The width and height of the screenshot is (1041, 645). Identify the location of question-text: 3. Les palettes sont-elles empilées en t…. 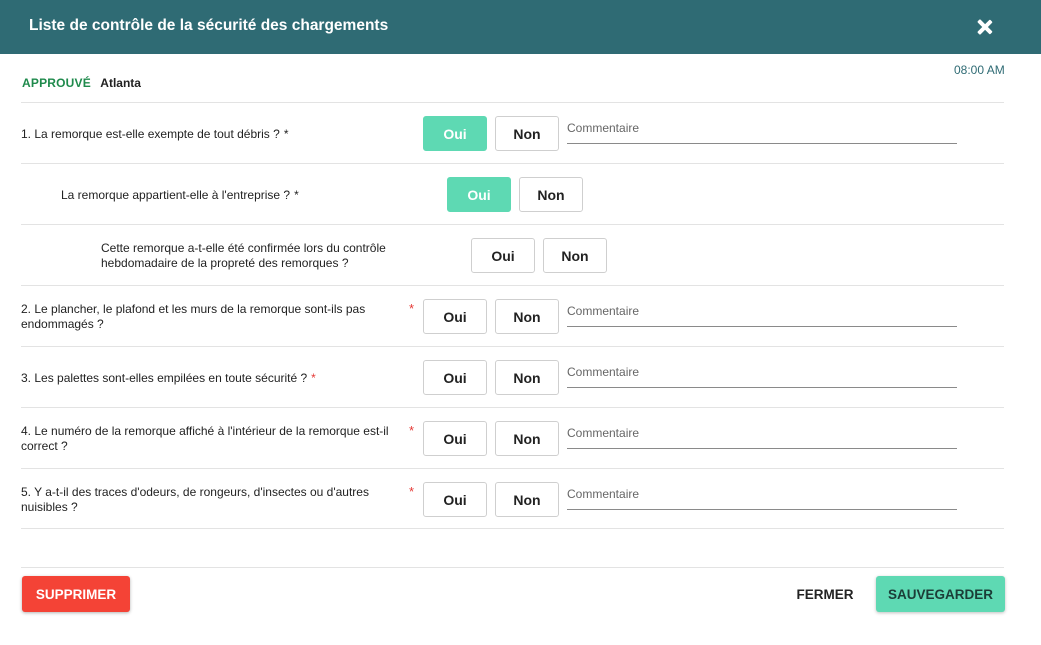
(168, 378).